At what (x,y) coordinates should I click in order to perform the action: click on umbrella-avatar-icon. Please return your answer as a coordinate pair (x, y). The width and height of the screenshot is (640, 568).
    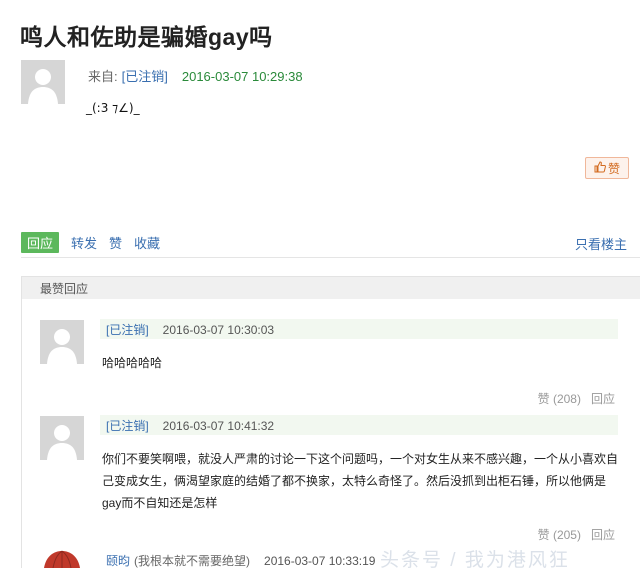
    Looking at the image, I should click on (62, 558).